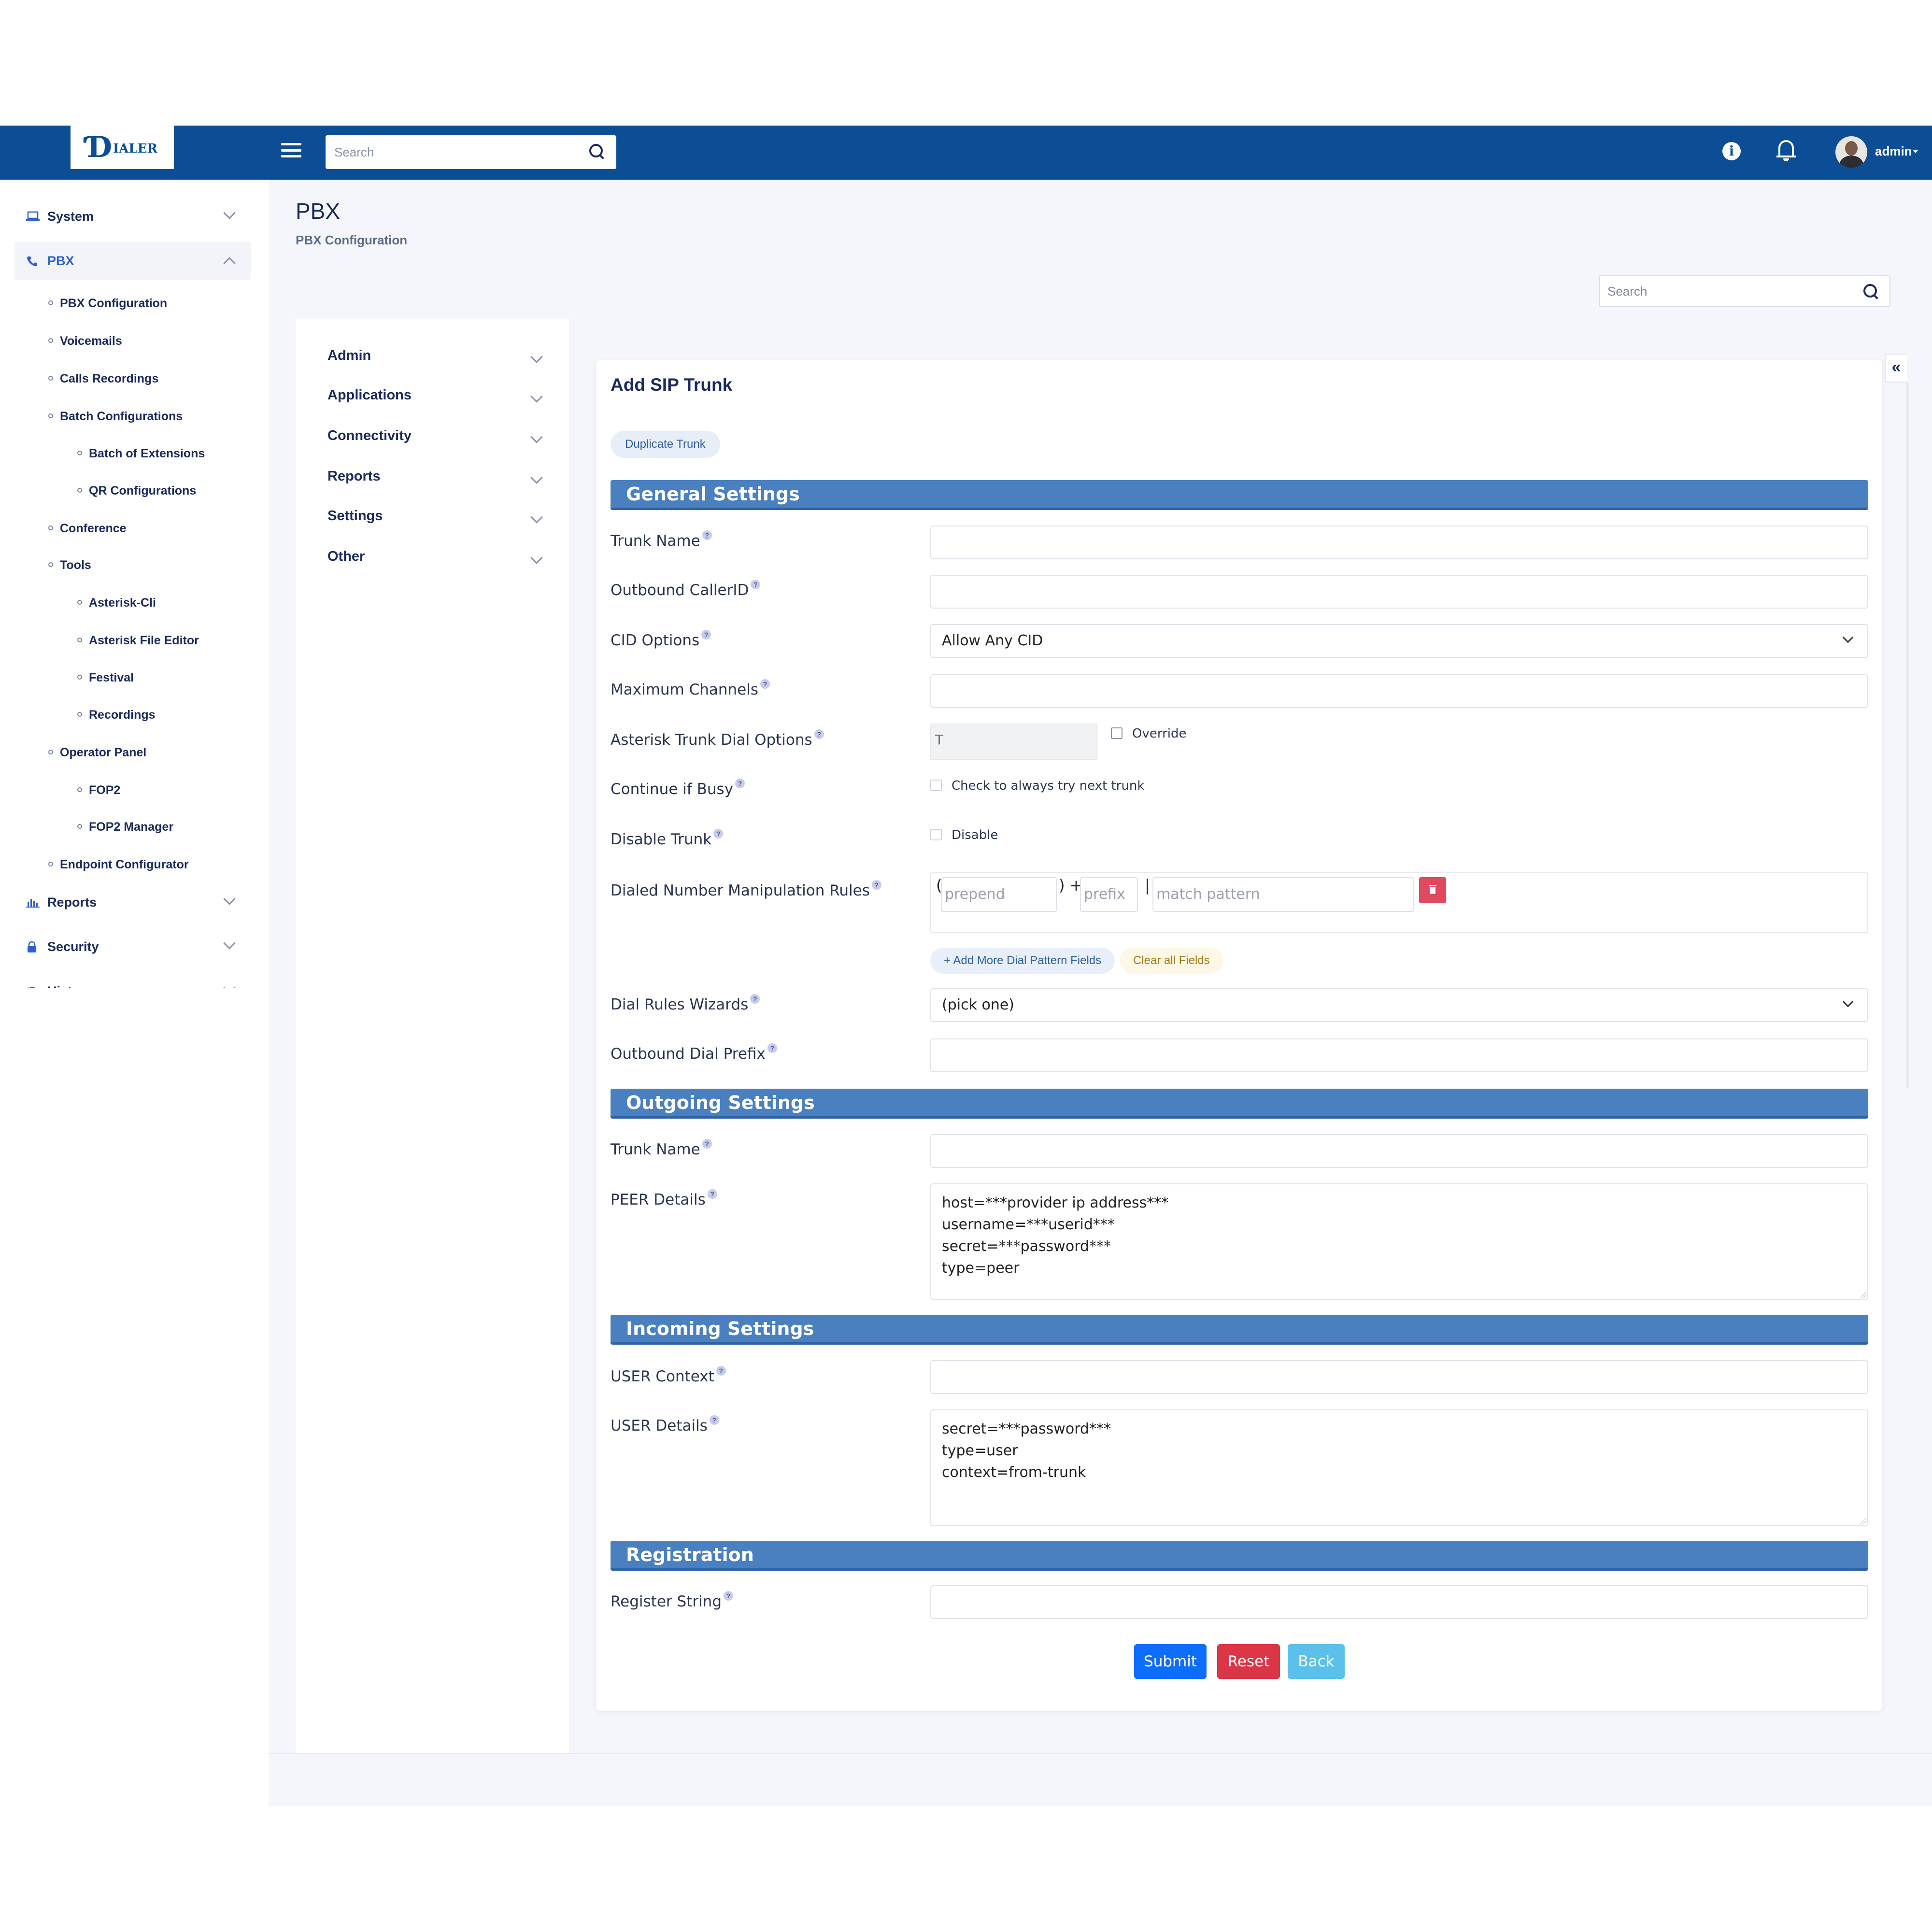 Image resolution: width=1932 pixels, height=1932 pixels. What do you see at coordinates (1170, 1661) in the screenshot?
I see `submit-button: Submit` at bounding box center [1170, 1661].